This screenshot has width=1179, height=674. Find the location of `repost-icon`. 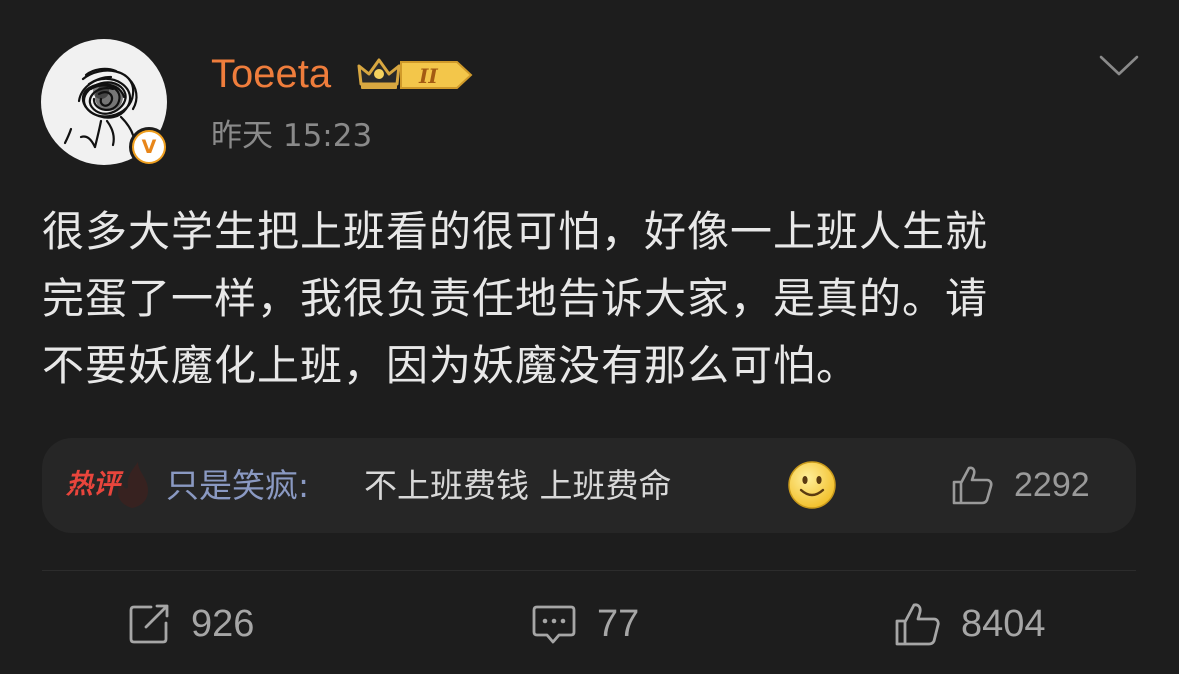

repost-icon is located at coordinates (149, 624).